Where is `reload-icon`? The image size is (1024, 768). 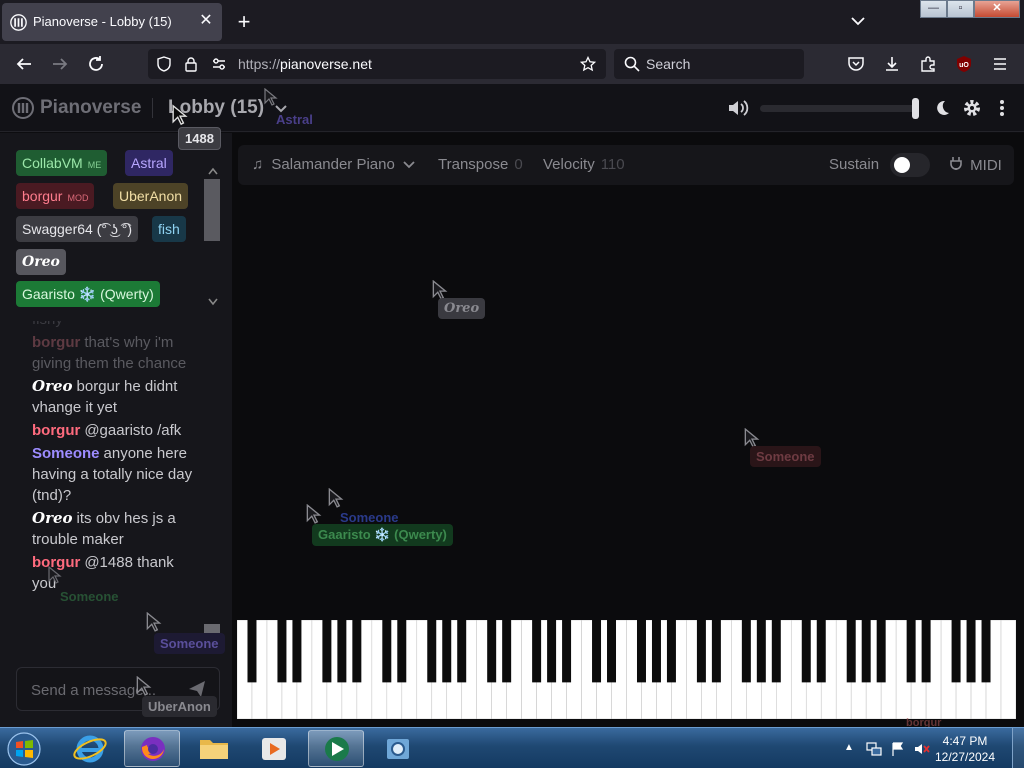
reload-icon is located at coordinates (96, 64).